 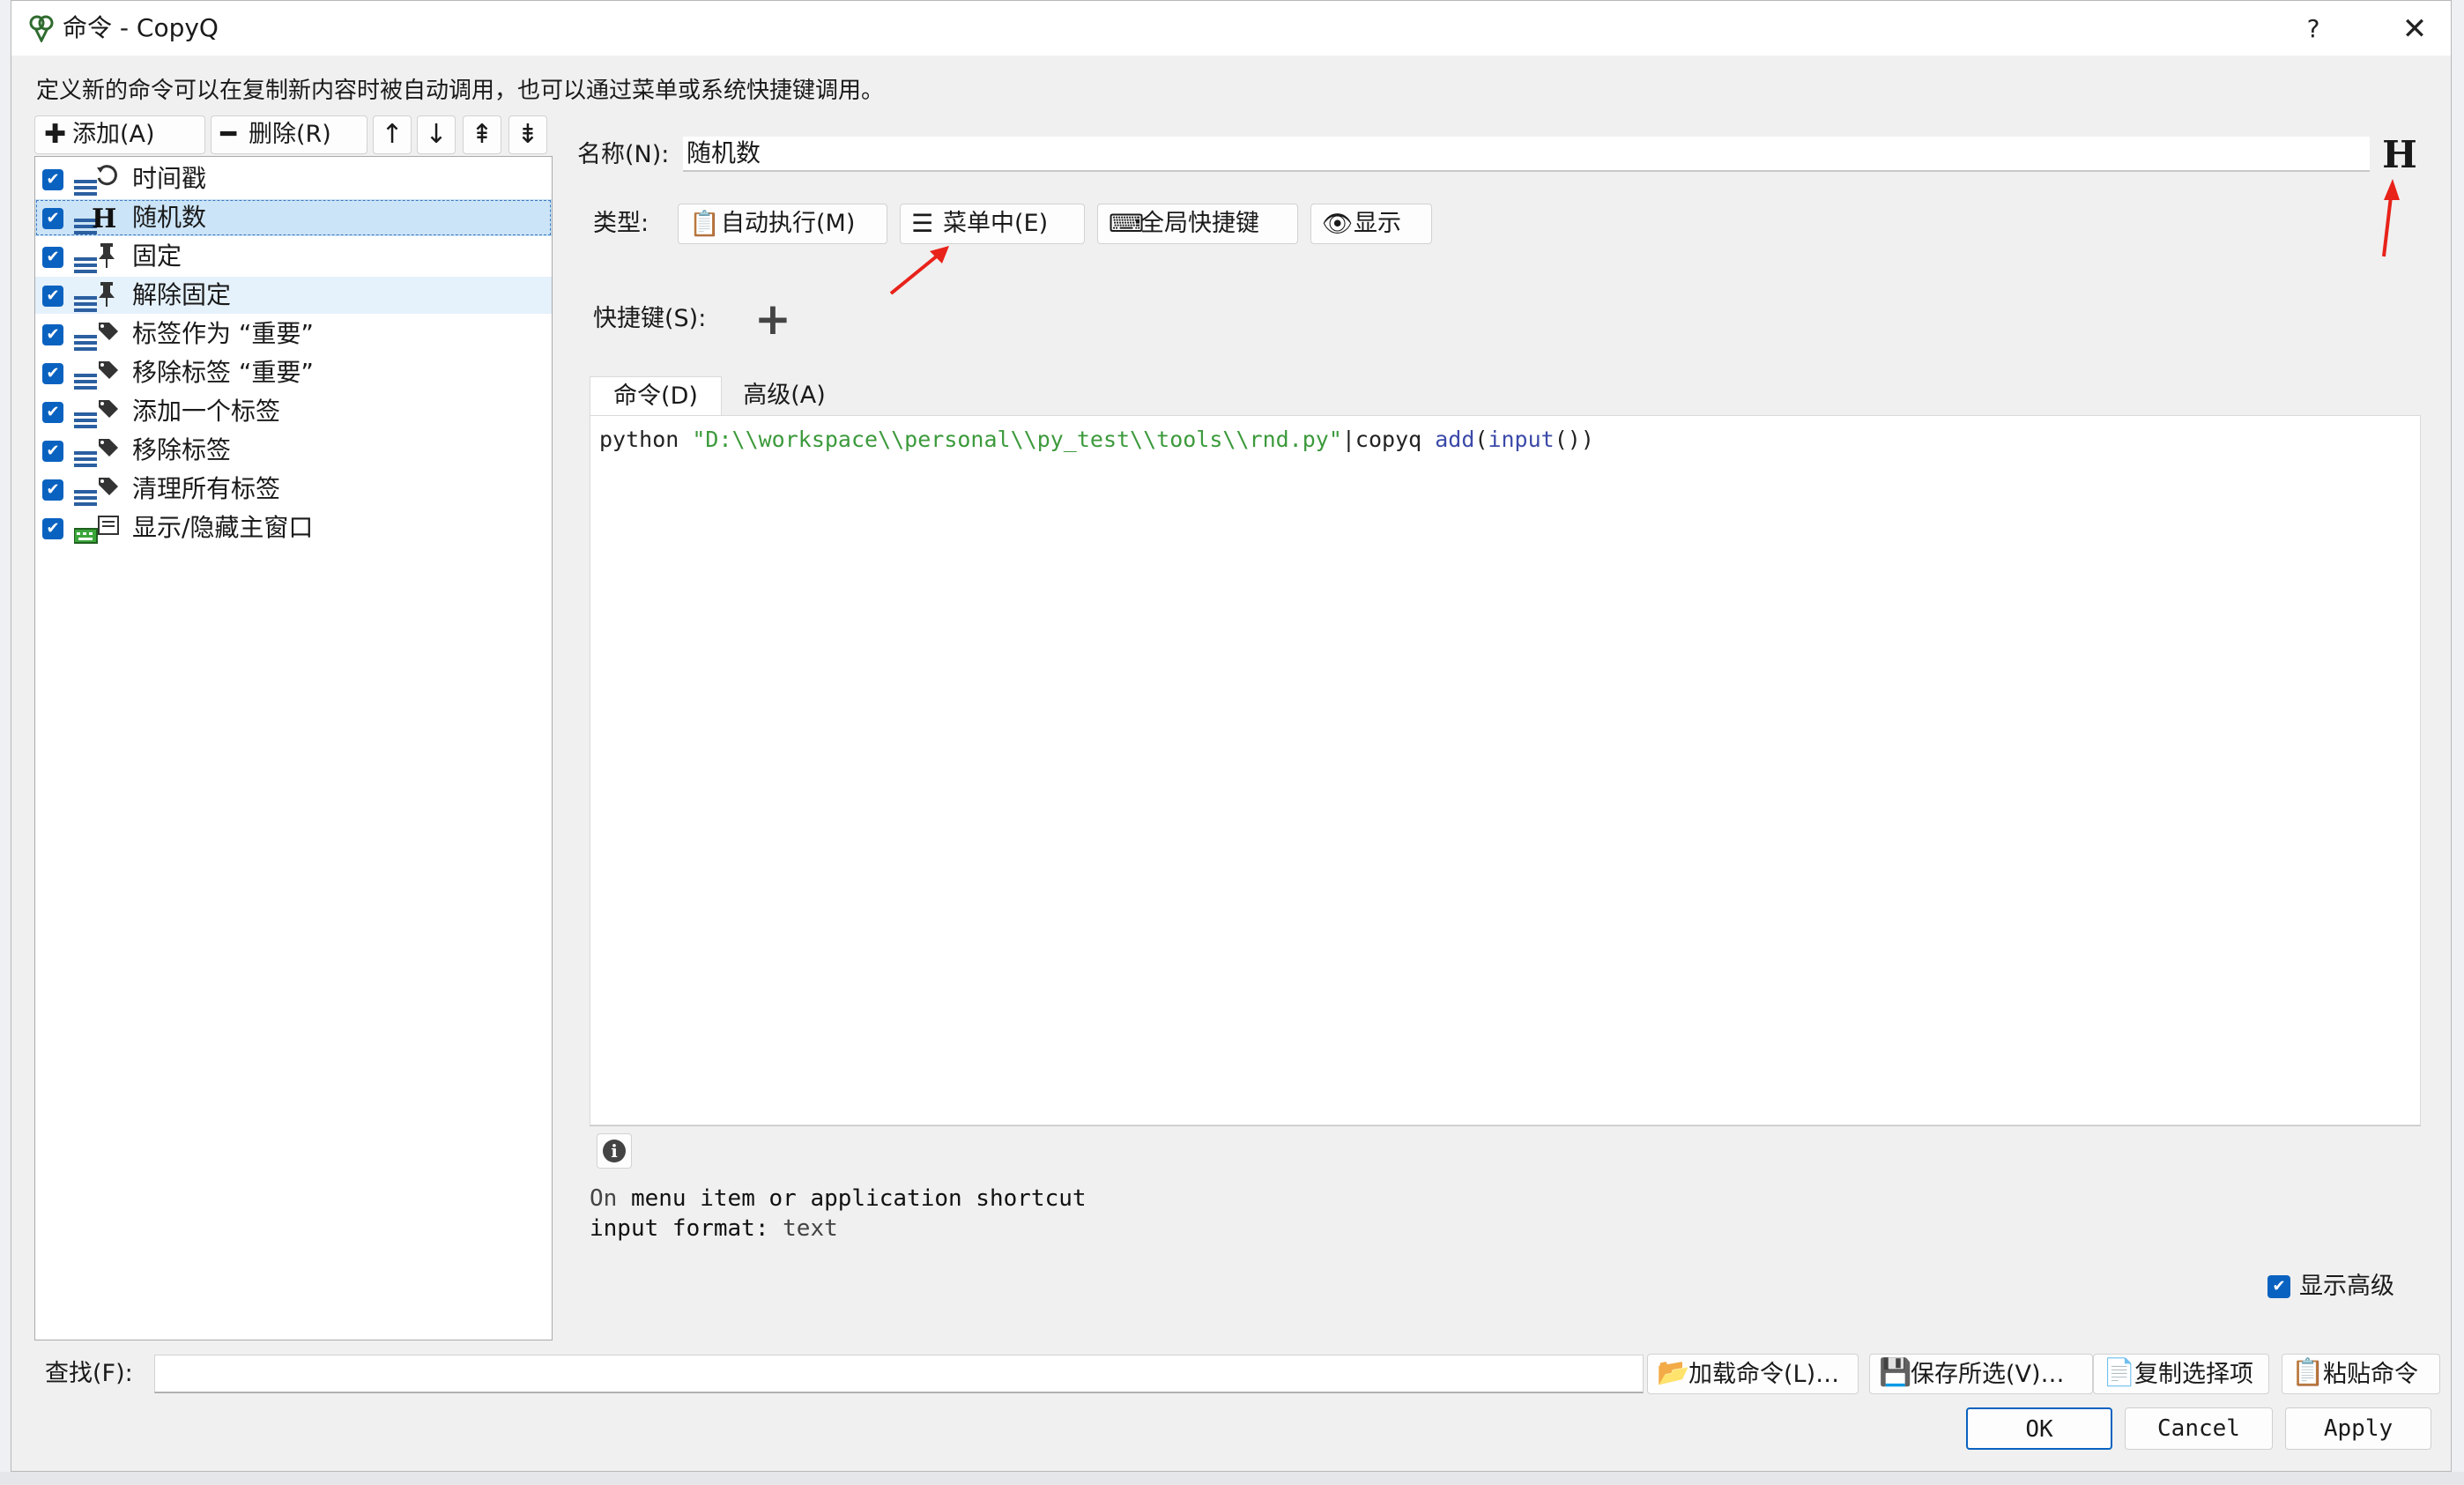 I want to click on command-label: 解除固定, so click(x=182, y=294).